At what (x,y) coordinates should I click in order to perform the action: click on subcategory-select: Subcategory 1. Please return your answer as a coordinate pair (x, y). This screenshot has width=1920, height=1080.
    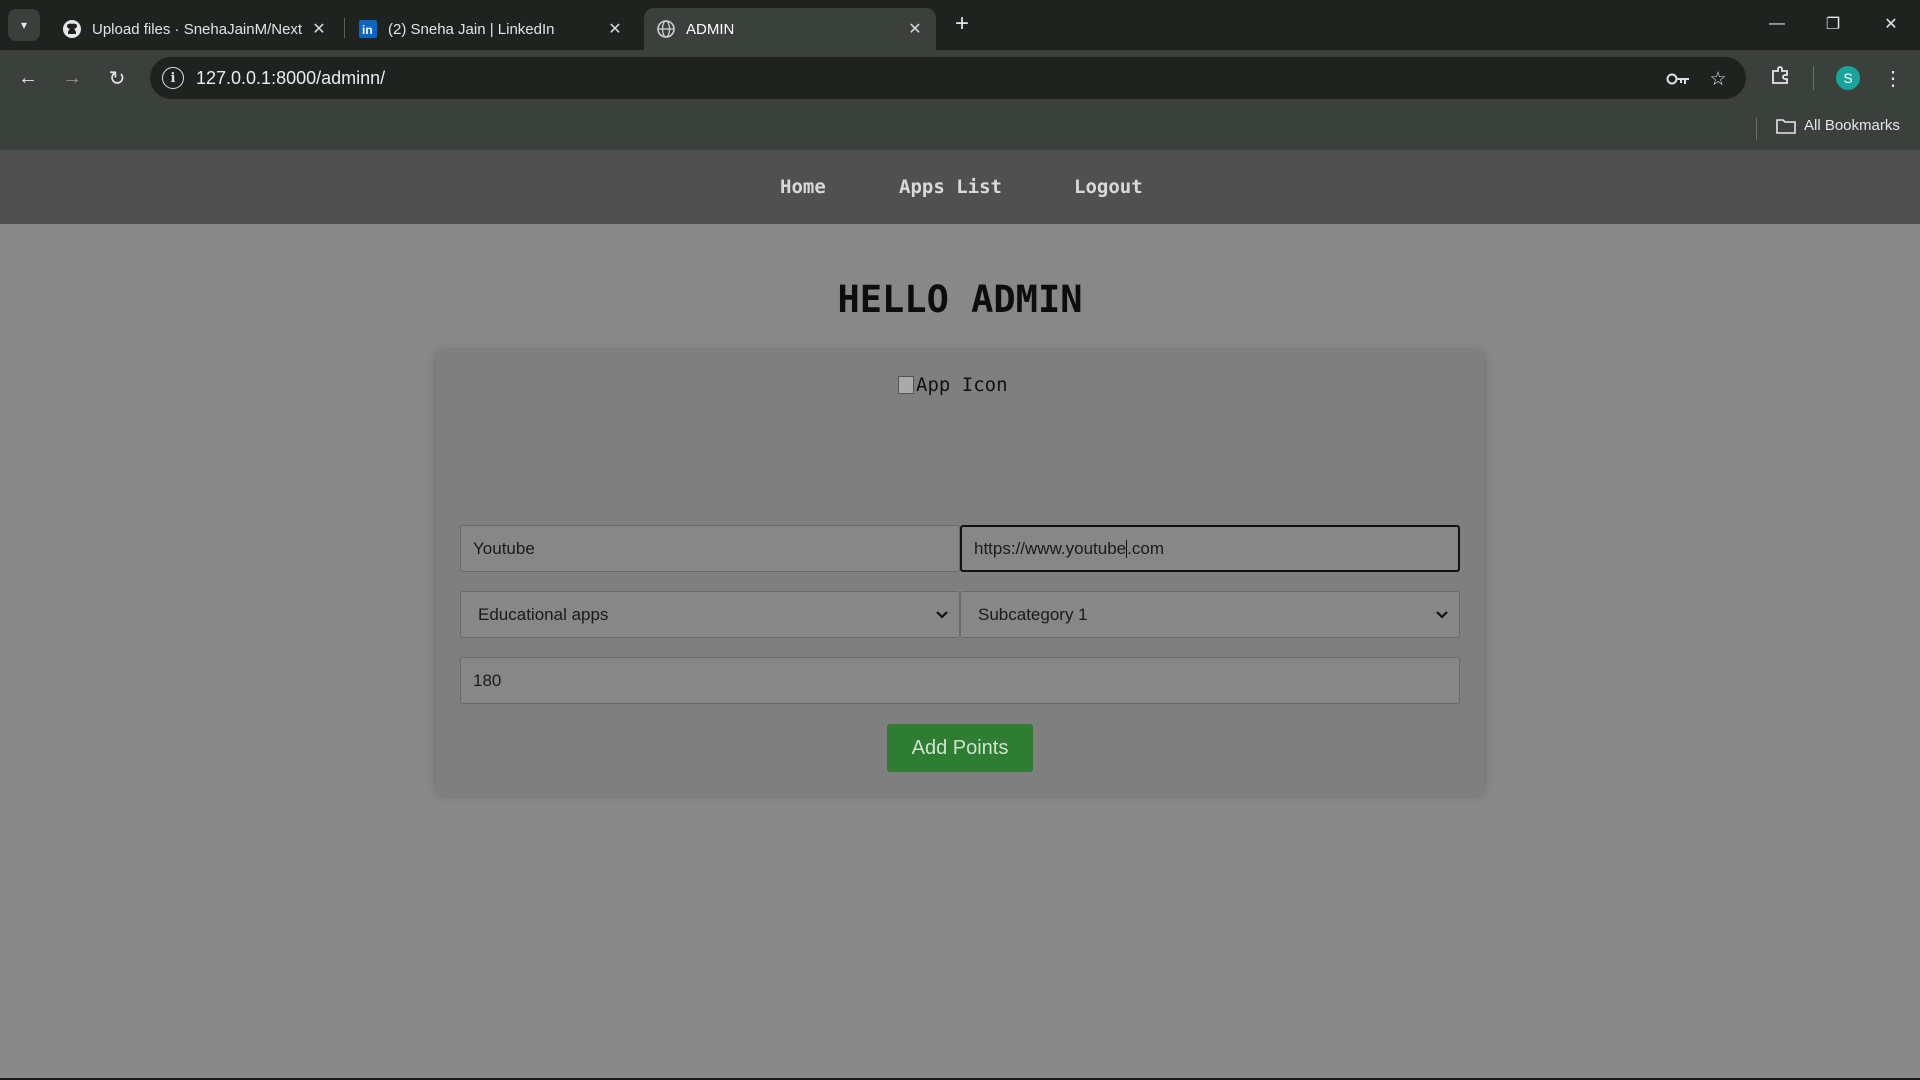
    Looking at the image, I should click on (1210, 614).